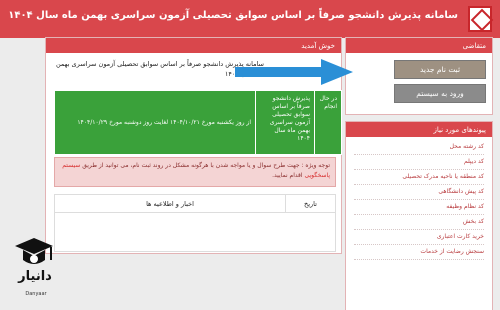  What do you see at coordinates (419, 252) in the screenshot?
I see `link-item: سنجش رضایت از خدمات` at bounding box center [419, 252].